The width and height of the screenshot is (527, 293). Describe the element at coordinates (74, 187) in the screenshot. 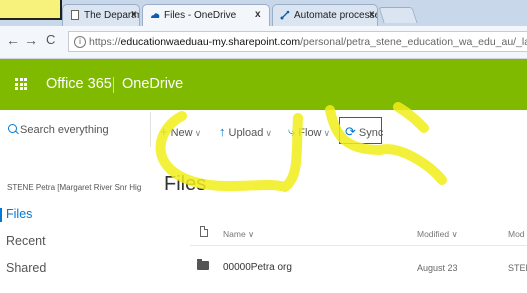

I see `user-name: STENE Petra [Margaret River Snr Hig` at that location.